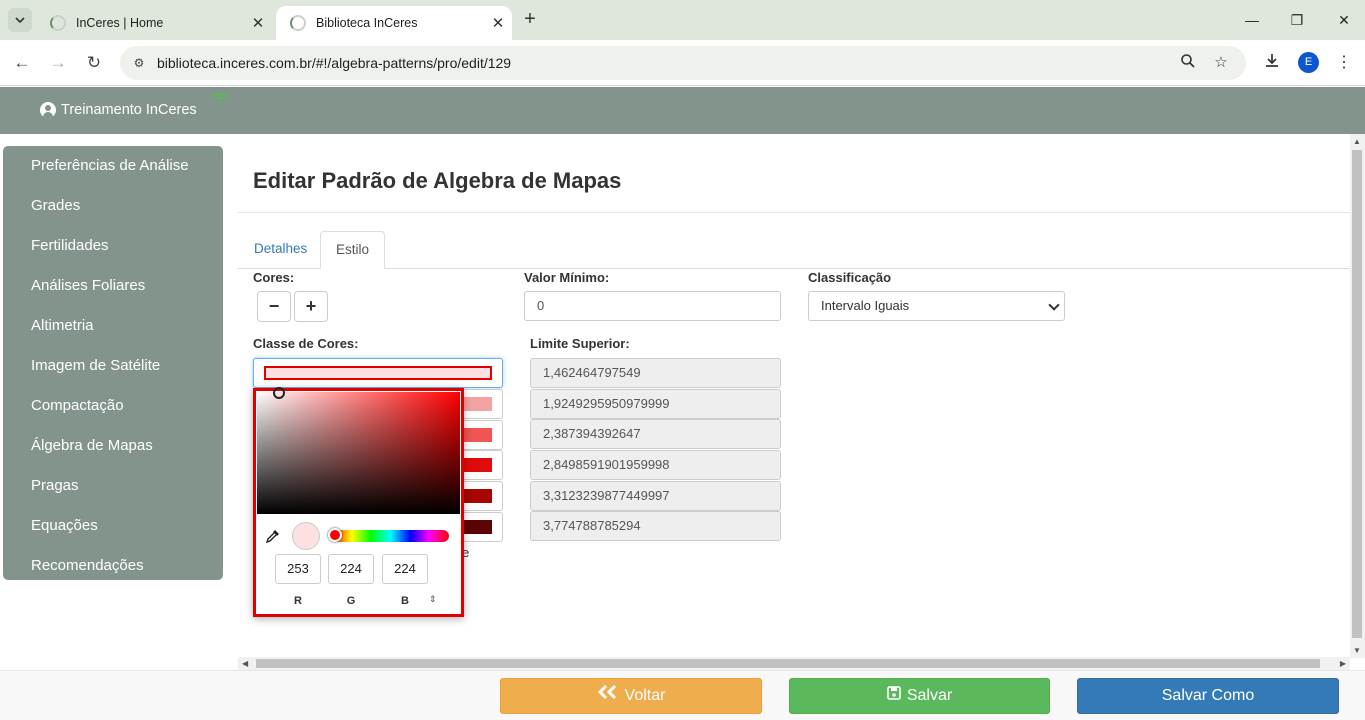 The image size is (1365, 720). What do you see at coordinates (113, 166) in the screenshot?
I see `sidebar-item-preferencias: Preferências de Análise` at bounding box center [113, 166].